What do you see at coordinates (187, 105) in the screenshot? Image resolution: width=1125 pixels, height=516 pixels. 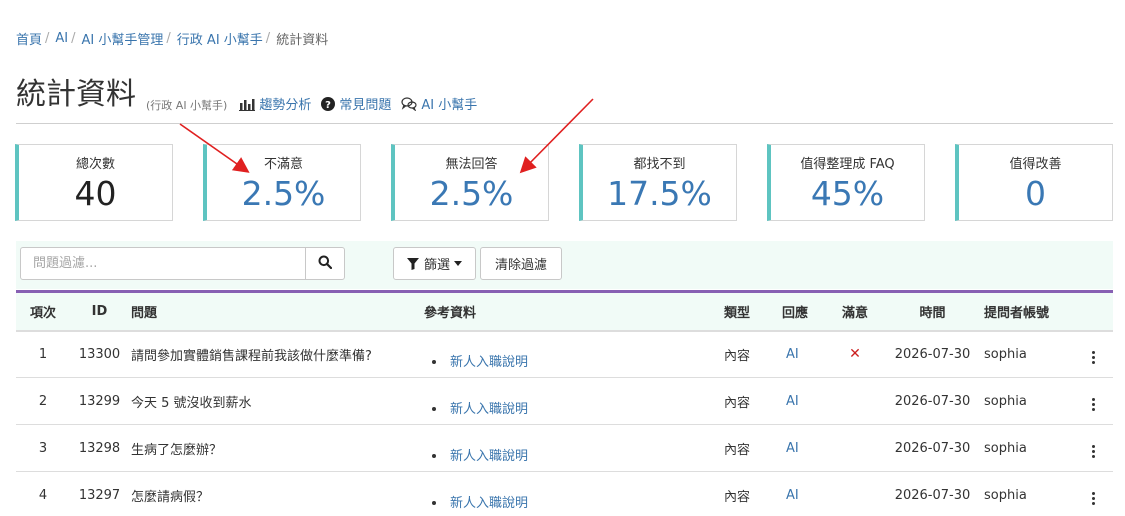 I see `page-subtitle: (行政 AI 小幫手)` at bounding box center [187, 105].